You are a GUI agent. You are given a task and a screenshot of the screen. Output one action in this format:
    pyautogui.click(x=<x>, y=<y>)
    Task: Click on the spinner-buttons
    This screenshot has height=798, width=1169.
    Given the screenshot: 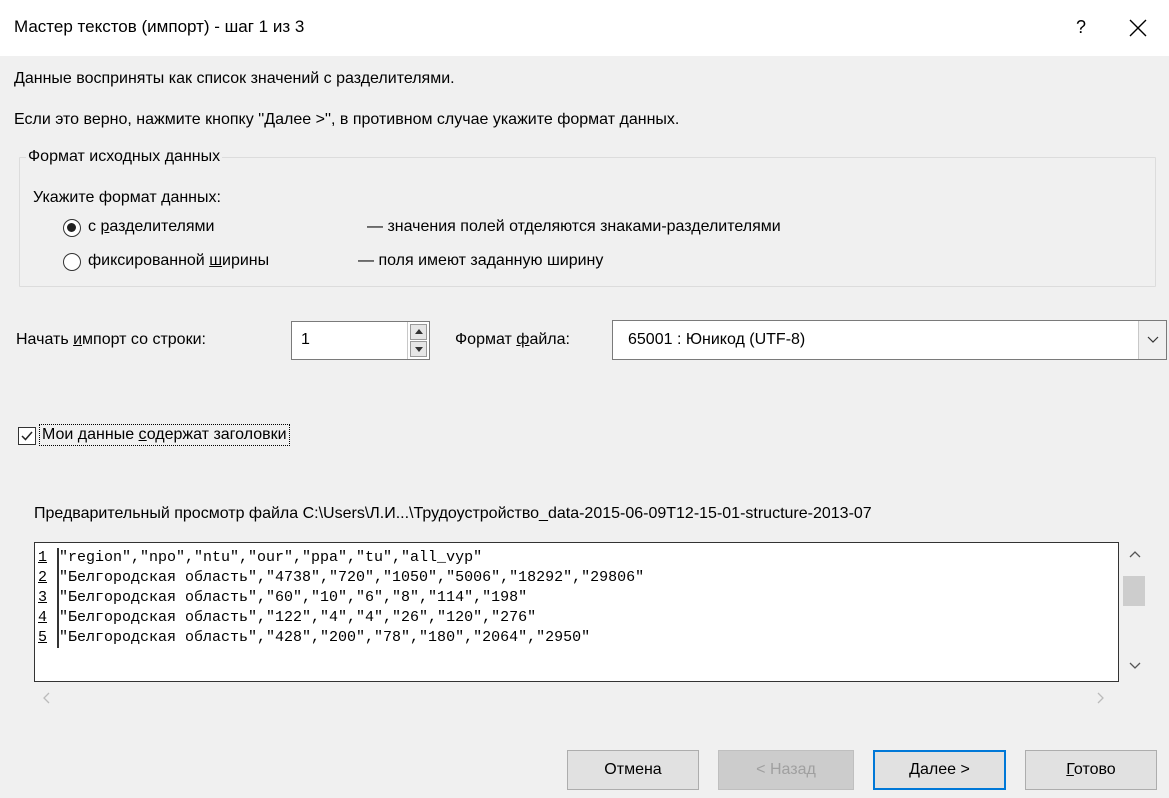 What is the action you would take?
    pyautogui.click(x=418, y=340)
    